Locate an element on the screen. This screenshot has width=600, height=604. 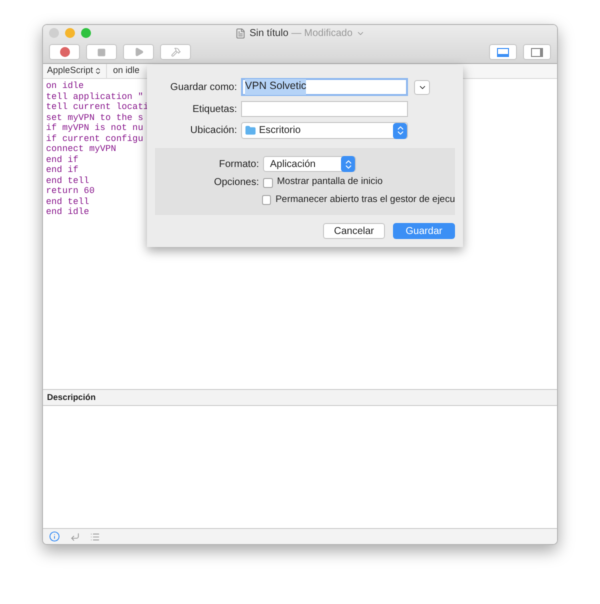
tags-label: Etiquetas: is located at coordinates (214, 109).